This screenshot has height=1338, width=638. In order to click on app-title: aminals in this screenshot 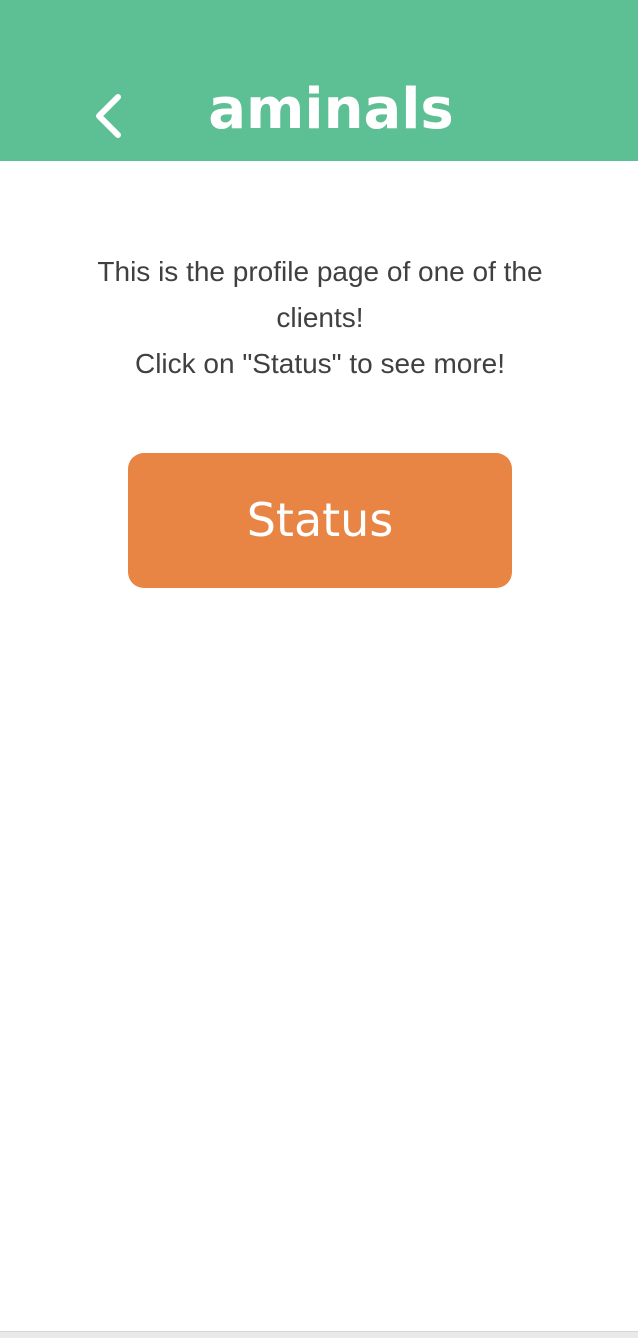, I will do `click(331, 109)`.